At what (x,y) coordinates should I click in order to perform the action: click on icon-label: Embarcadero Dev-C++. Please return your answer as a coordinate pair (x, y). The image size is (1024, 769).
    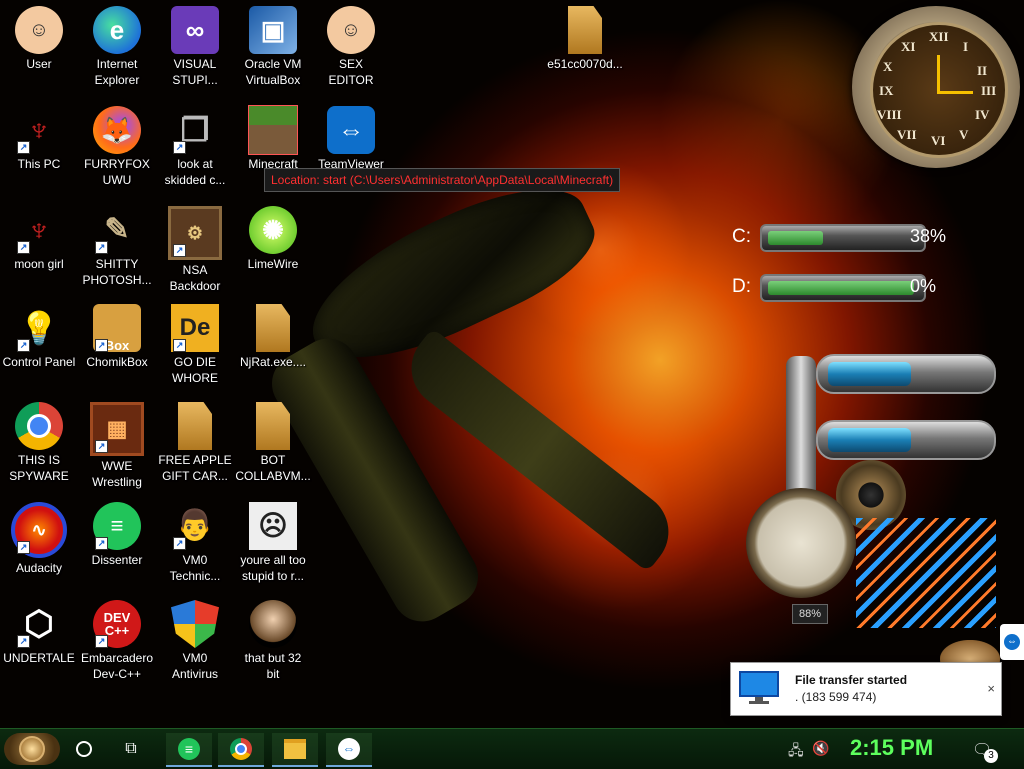
    Looking at the image, I should click on (117, 666).